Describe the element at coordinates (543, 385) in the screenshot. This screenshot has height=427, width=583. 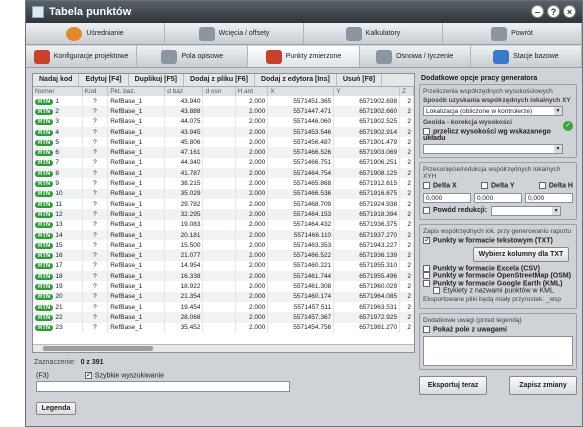
I see `save-changes-button: Zapisz zmiany` at that location.